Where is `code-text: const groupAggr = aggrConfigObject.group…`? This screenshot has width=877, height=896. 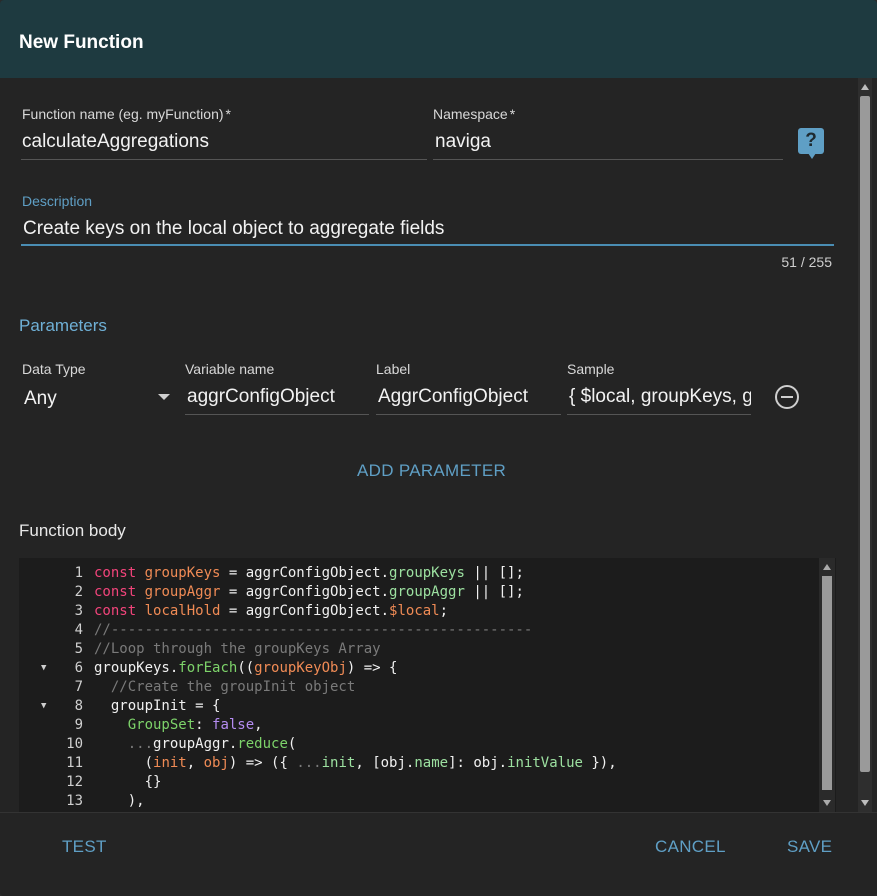 code-text: const groupAggr = aggrConfigObject.group… is located at coordinates (309, 592).